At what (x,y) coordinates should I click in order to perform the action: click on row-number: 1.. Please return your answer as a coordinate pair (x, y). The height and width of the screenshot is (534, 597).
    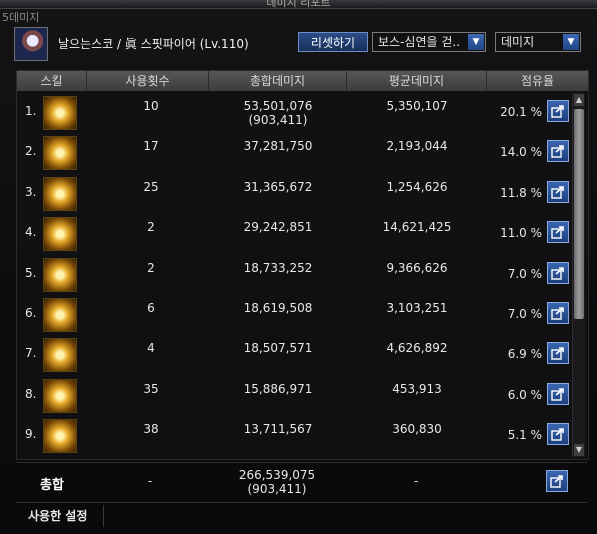
    Looking at the image, I should click on (31, 111).